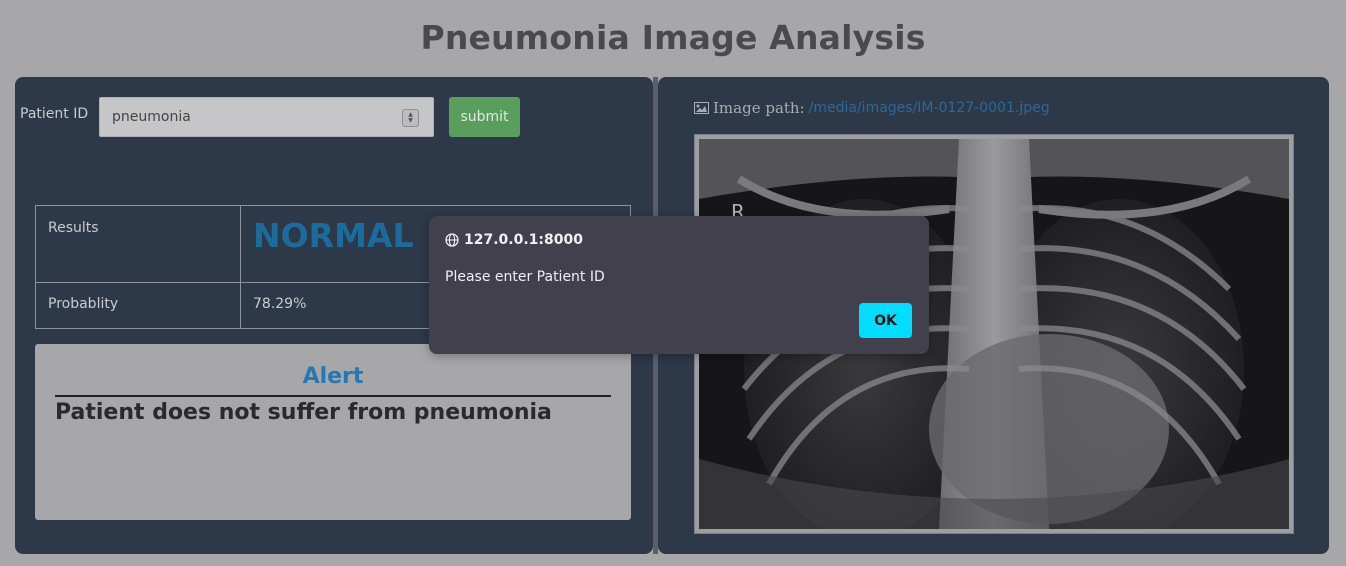 The height and width of the screenshot is (566, 1346). I want to click on alert-message: Patient does not suffer from pneumonia, so click(303, 412).